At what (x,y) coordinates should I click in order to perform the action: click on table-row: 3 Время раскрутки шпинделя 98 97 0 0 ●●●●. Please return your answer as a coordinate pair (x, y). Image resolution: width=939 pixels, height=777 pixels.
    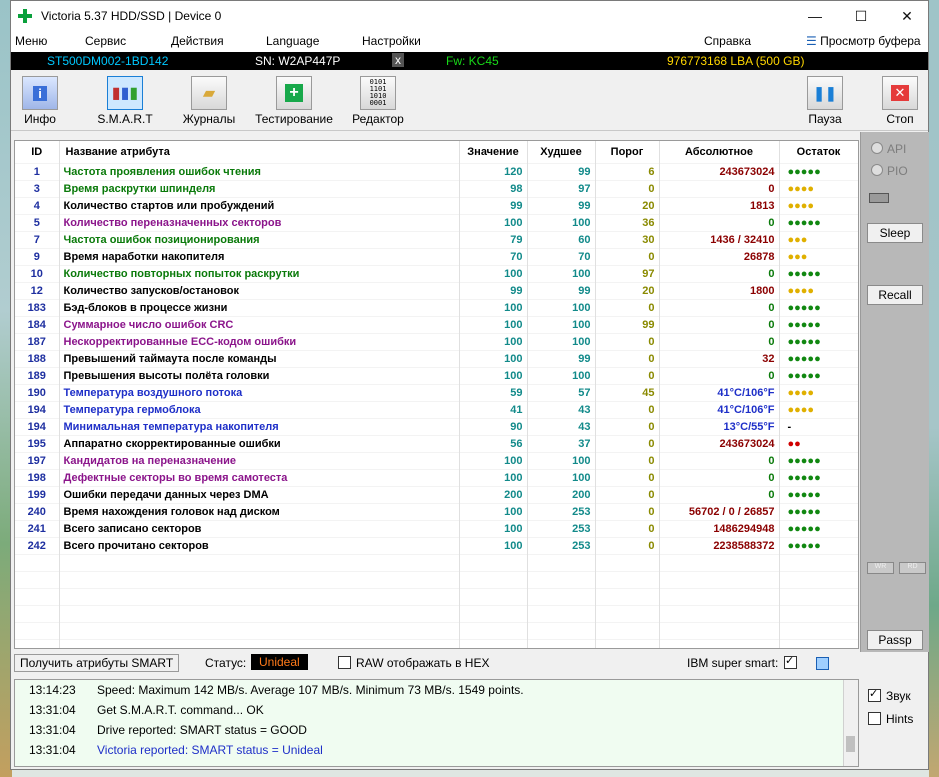
    Looking at the image, I should click on (436, 189).